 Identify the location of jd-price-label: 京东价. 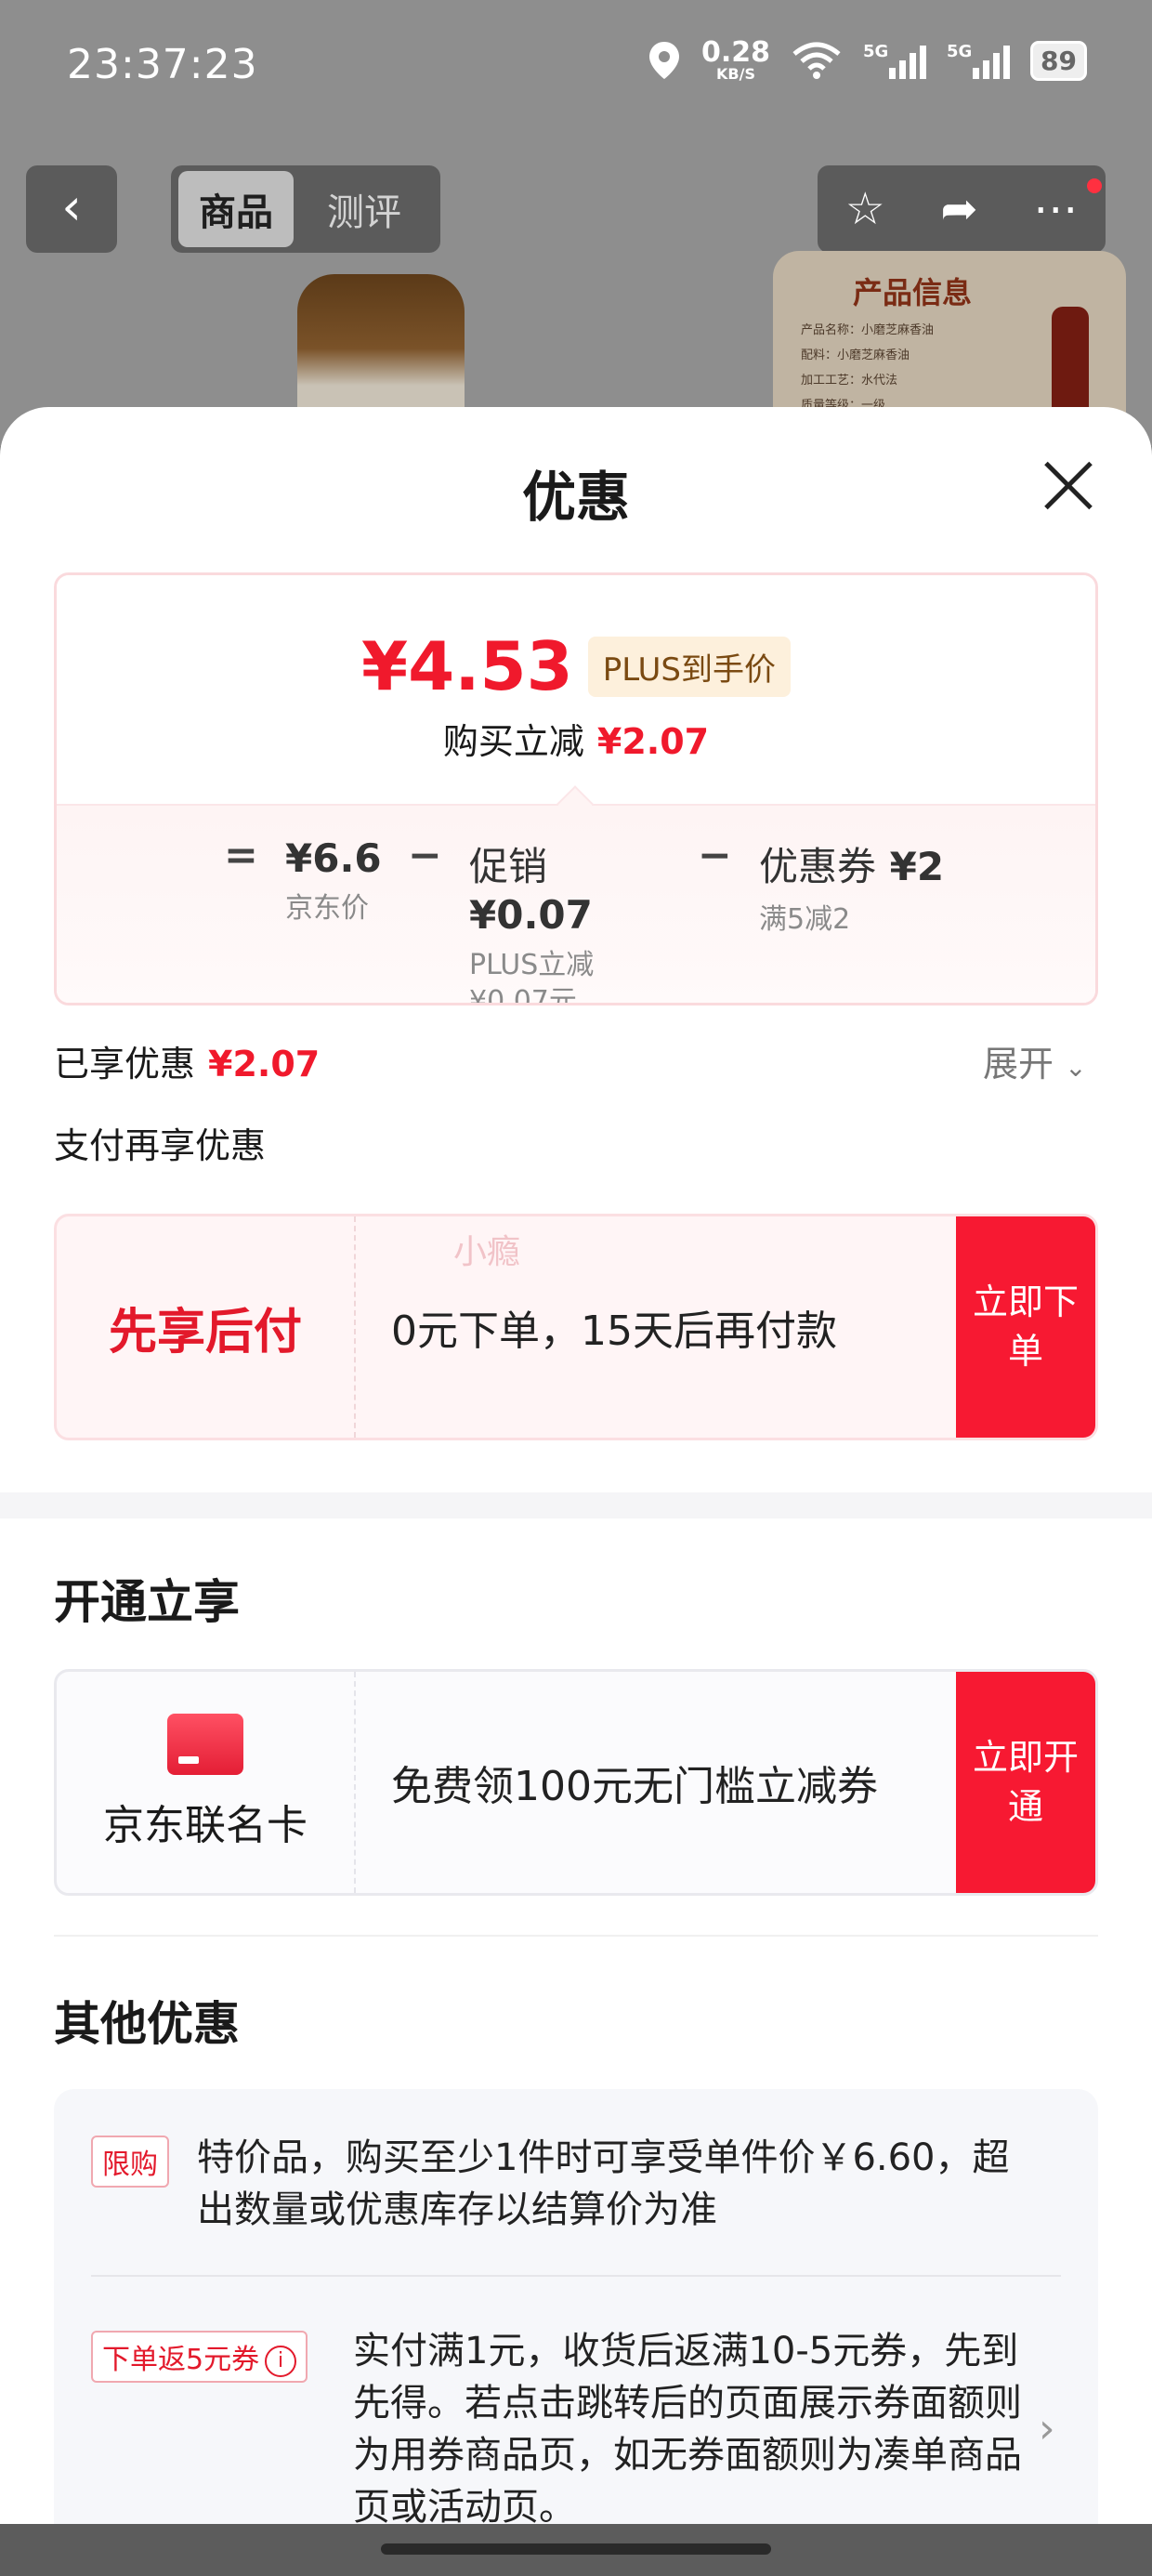
(327, 908).